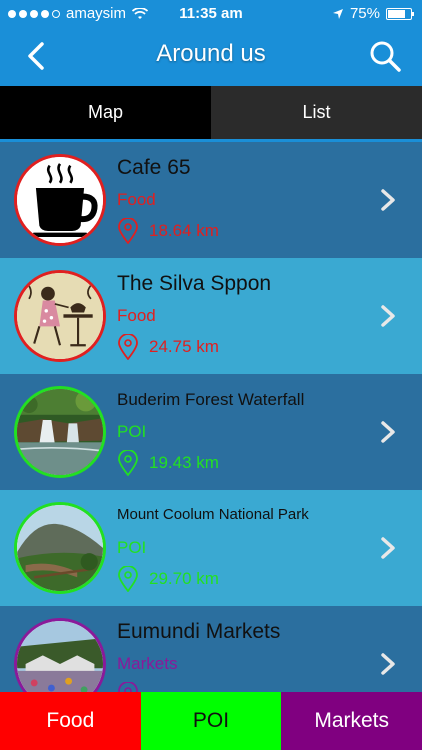 This screenshot has height=750, width=422. I want to click on status-right: 75%, so click(373, 13).